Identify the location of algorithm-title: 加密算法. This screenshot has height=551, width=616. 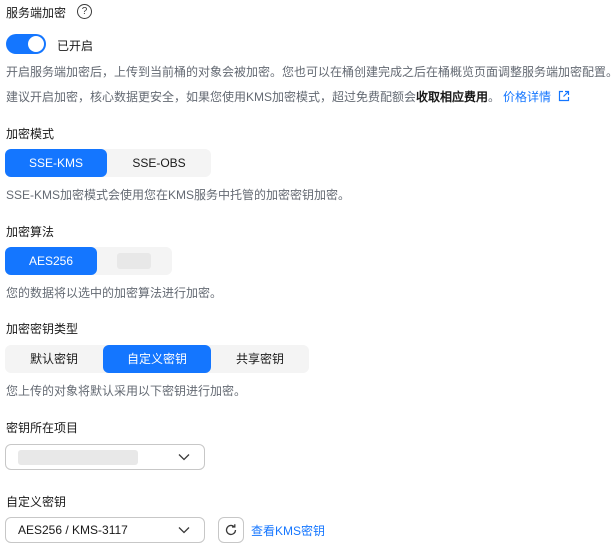
(30, 232).